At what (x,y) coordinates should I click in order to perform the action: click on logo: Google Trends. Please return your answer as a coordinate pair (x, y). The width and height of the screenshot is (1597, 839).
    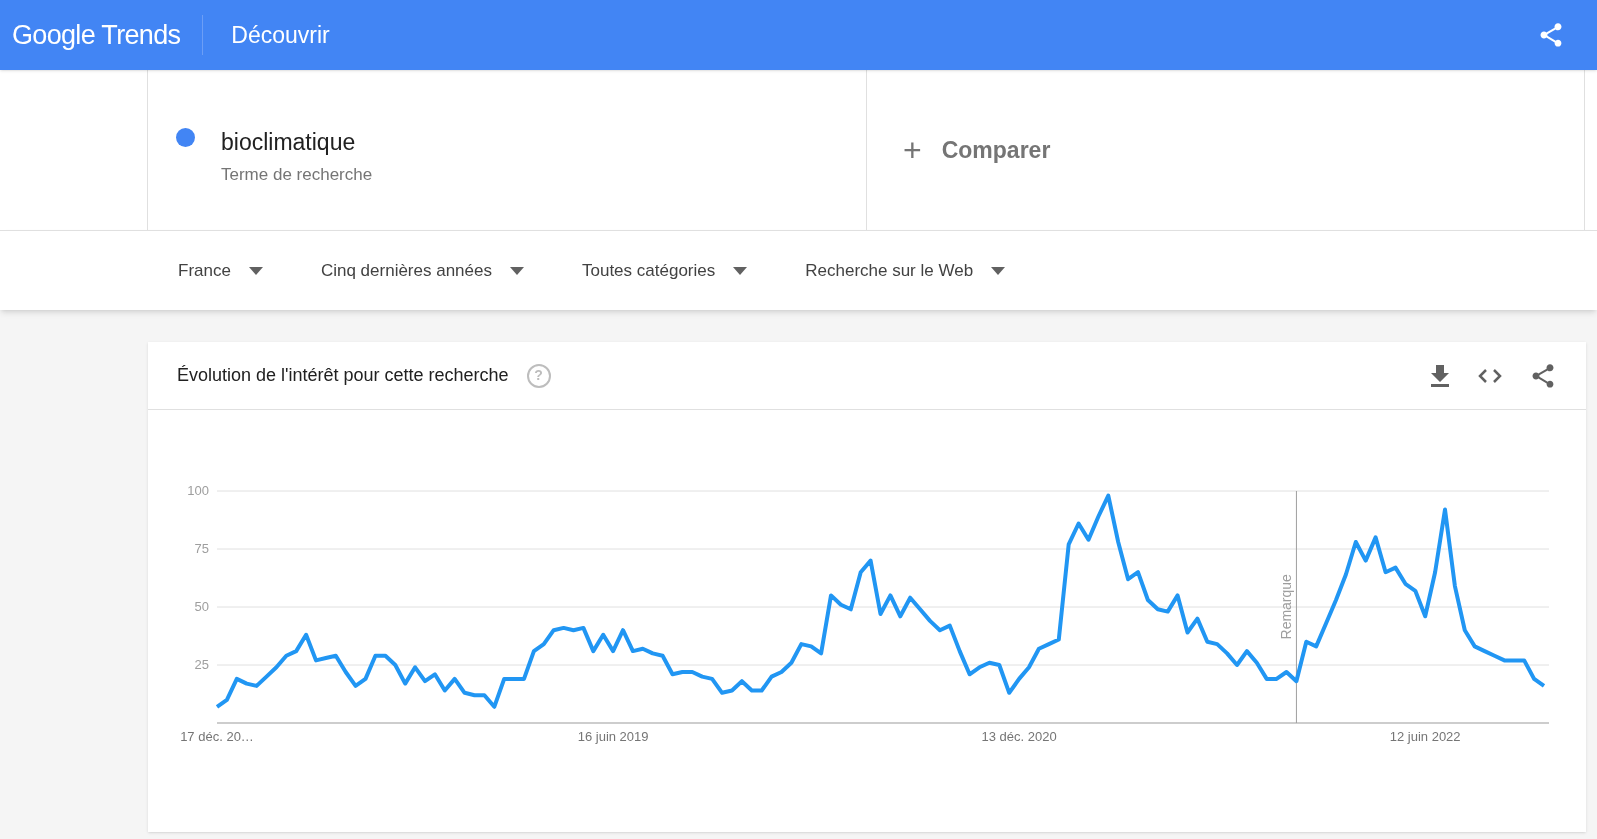
    Looking at the image, I should click on (96, 35).